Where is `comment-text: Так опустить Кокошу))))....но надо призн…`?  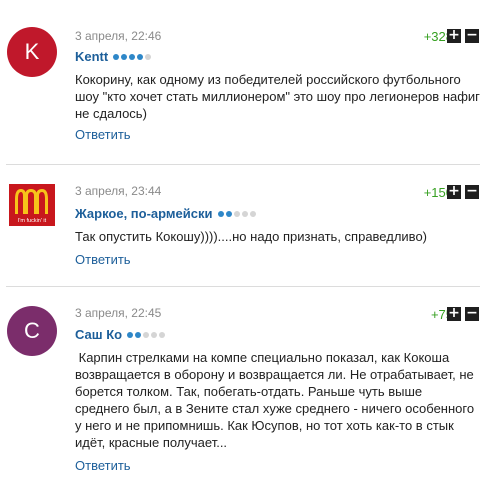
comment-text: Так опустить Кокошу))))....но надо призн… is located at coordinates (251, 236).